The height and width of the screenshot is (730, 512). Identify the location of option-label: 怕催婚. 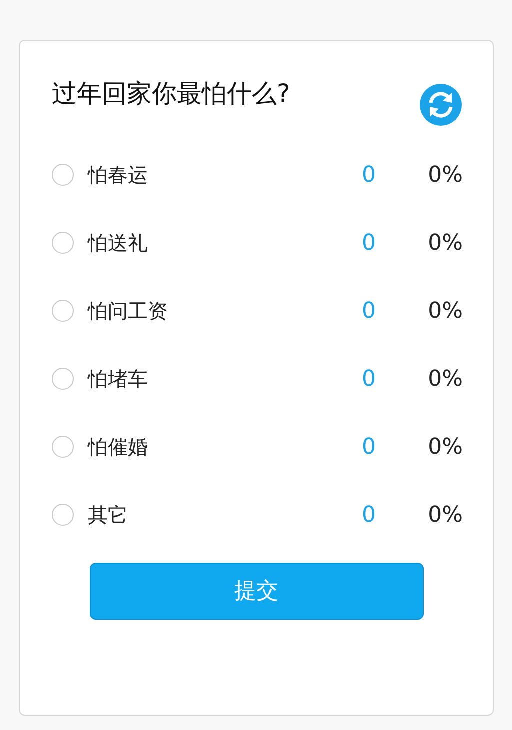
(118, 447).